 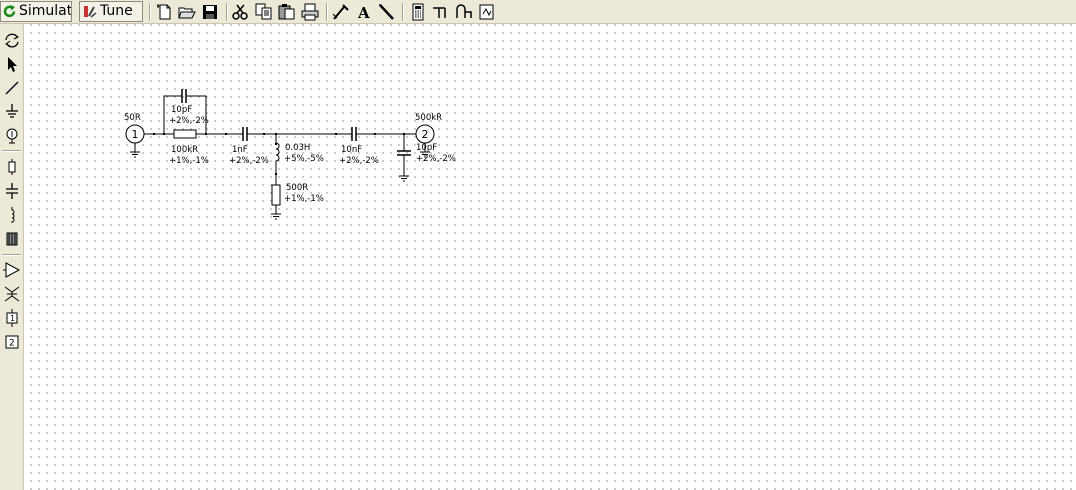 What do you see at coordinates (297, 188) in the screenshot?
I see `r-shunt-value: 500R` at bounding box center [297, 188].